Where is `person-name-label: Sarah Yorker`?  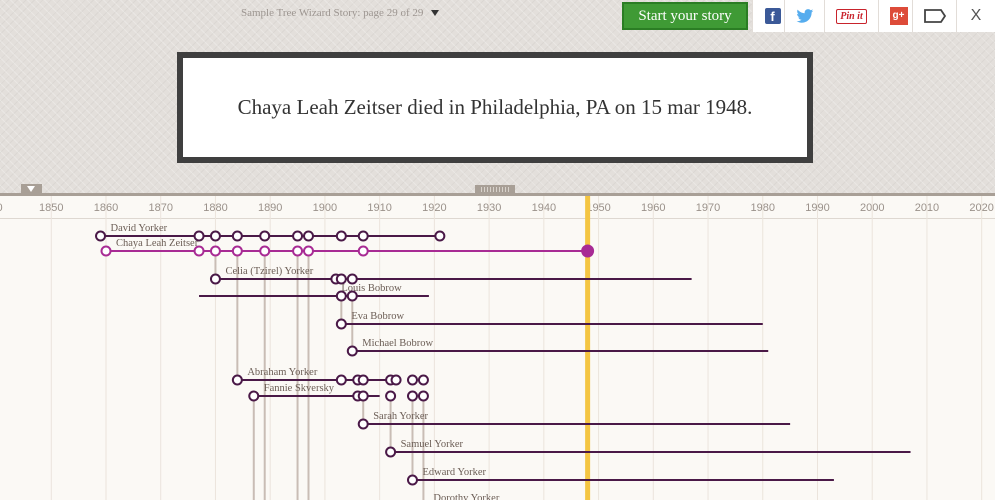
person-name-label: Sarah Yorker is located at coordinates (400, 416).